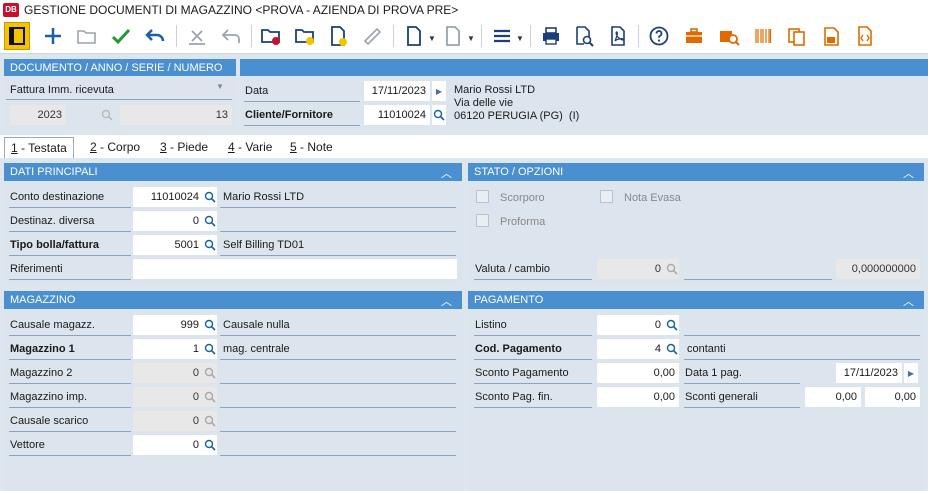 This screenshot has height=491, width=928. Describe the element at coordinates (184, 147) in the screenshot. I see `tab-piede: 3 - Piede` at that location.